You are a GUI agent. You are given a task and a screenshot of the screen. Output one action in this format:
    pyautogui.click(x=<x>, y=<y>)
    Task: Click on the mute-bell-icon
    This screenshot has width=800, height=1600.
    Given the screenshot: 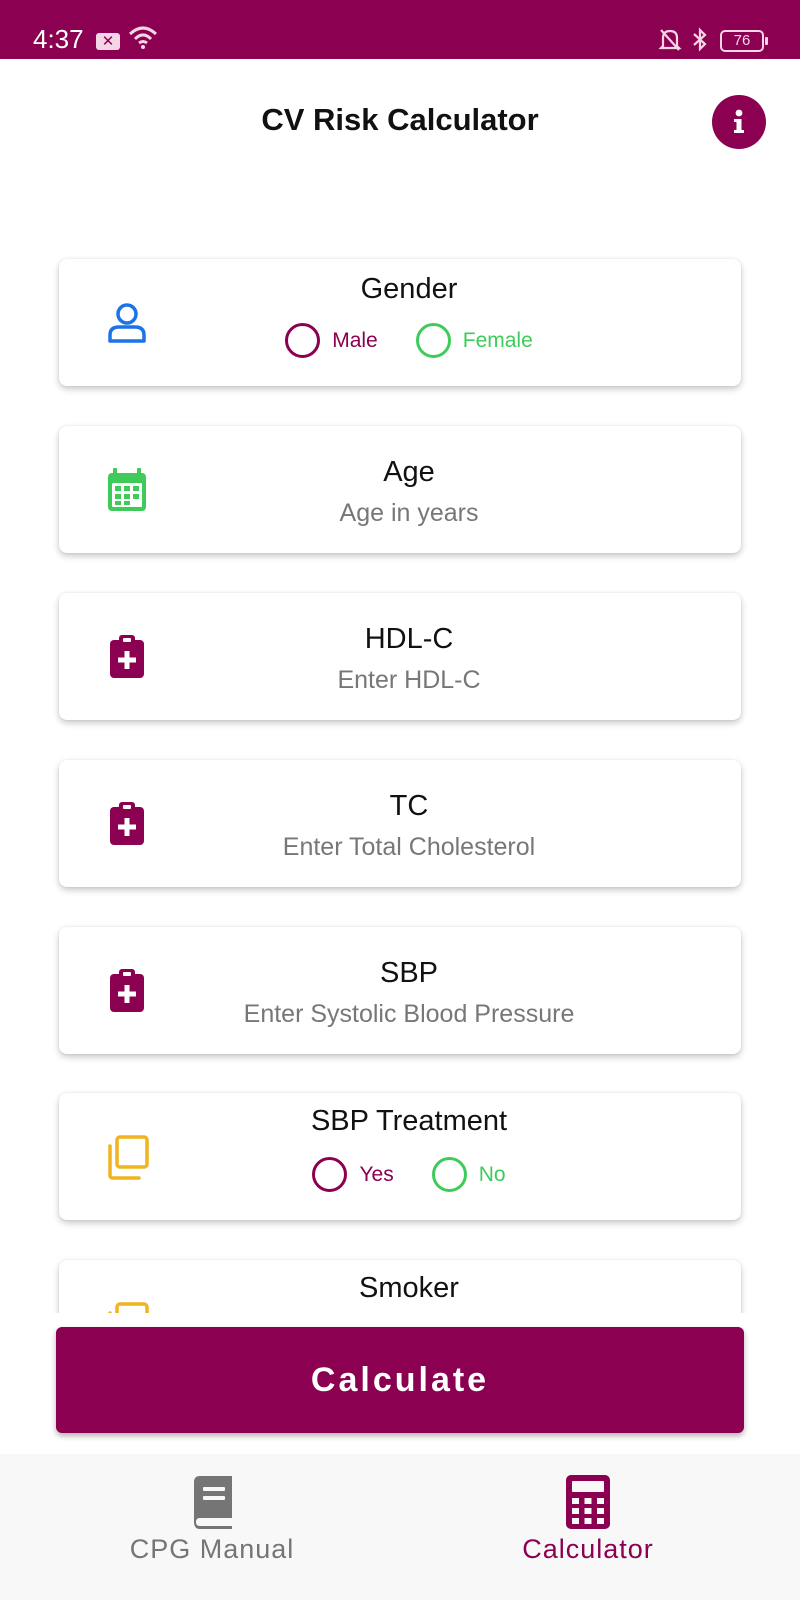 What is the action you would take?
    pyautogui.click(x=670, y=40)
    